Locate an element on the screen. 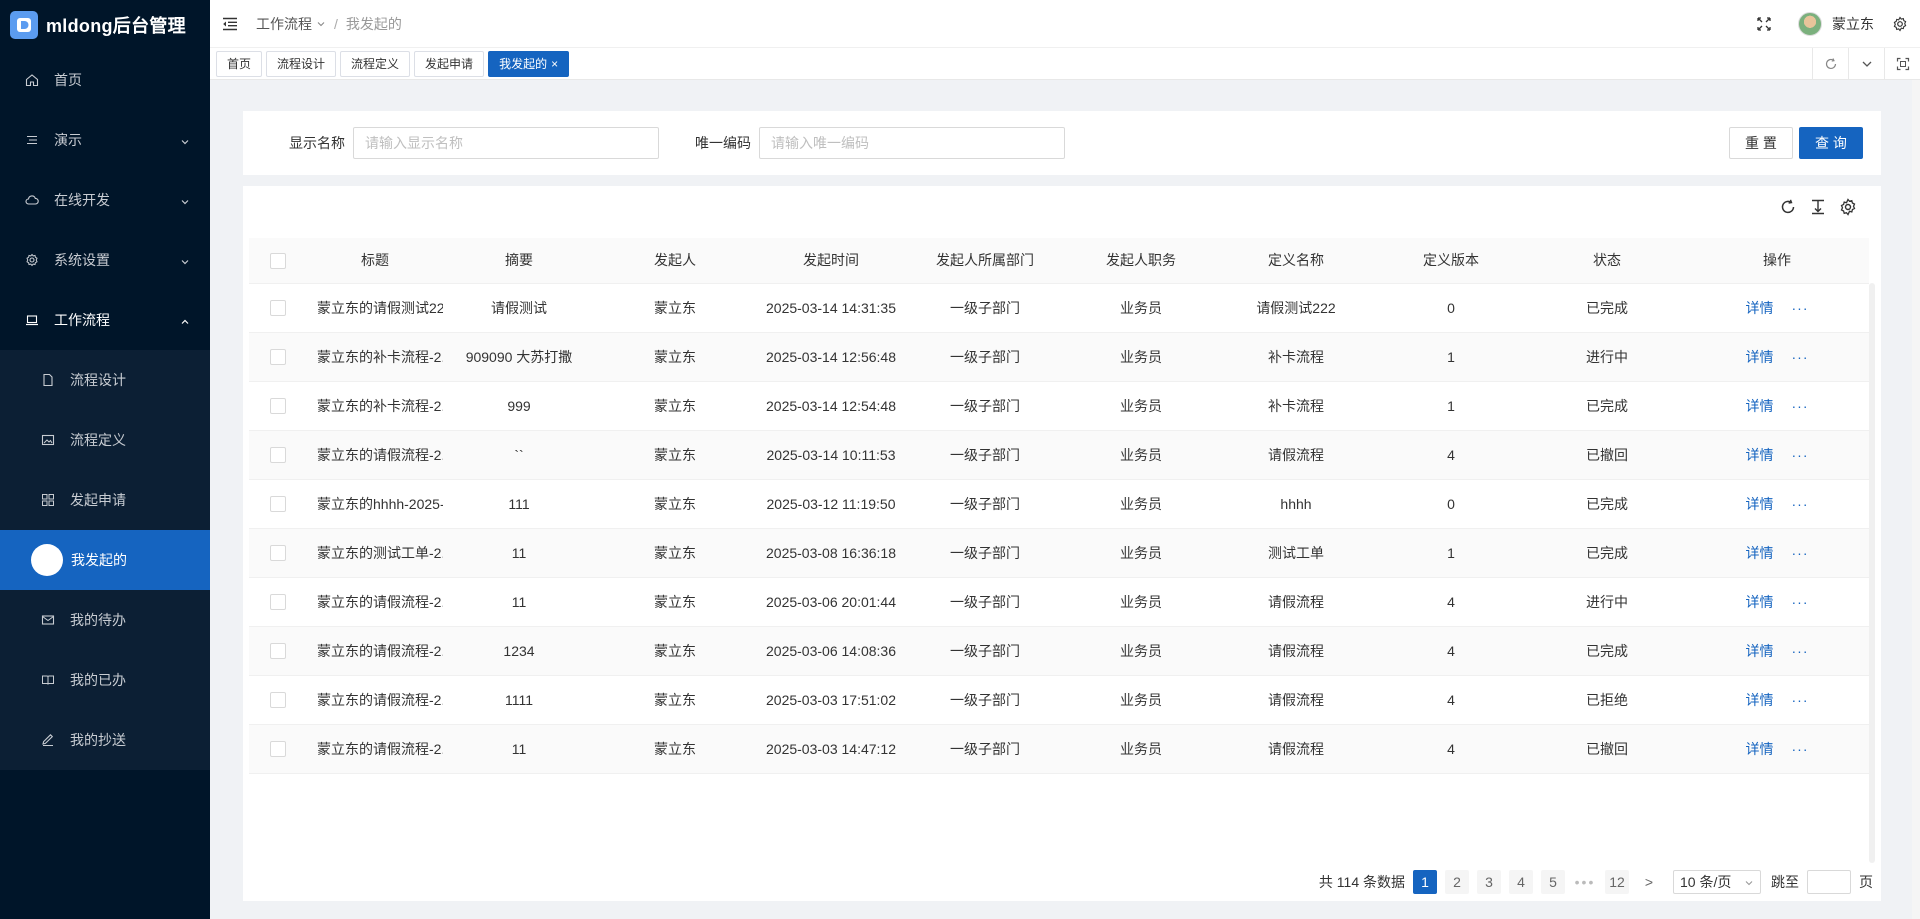 The width and height of the screenshot is (1920, 919). tab-start-application: 发起申请 is located at coordinates (449, 63).